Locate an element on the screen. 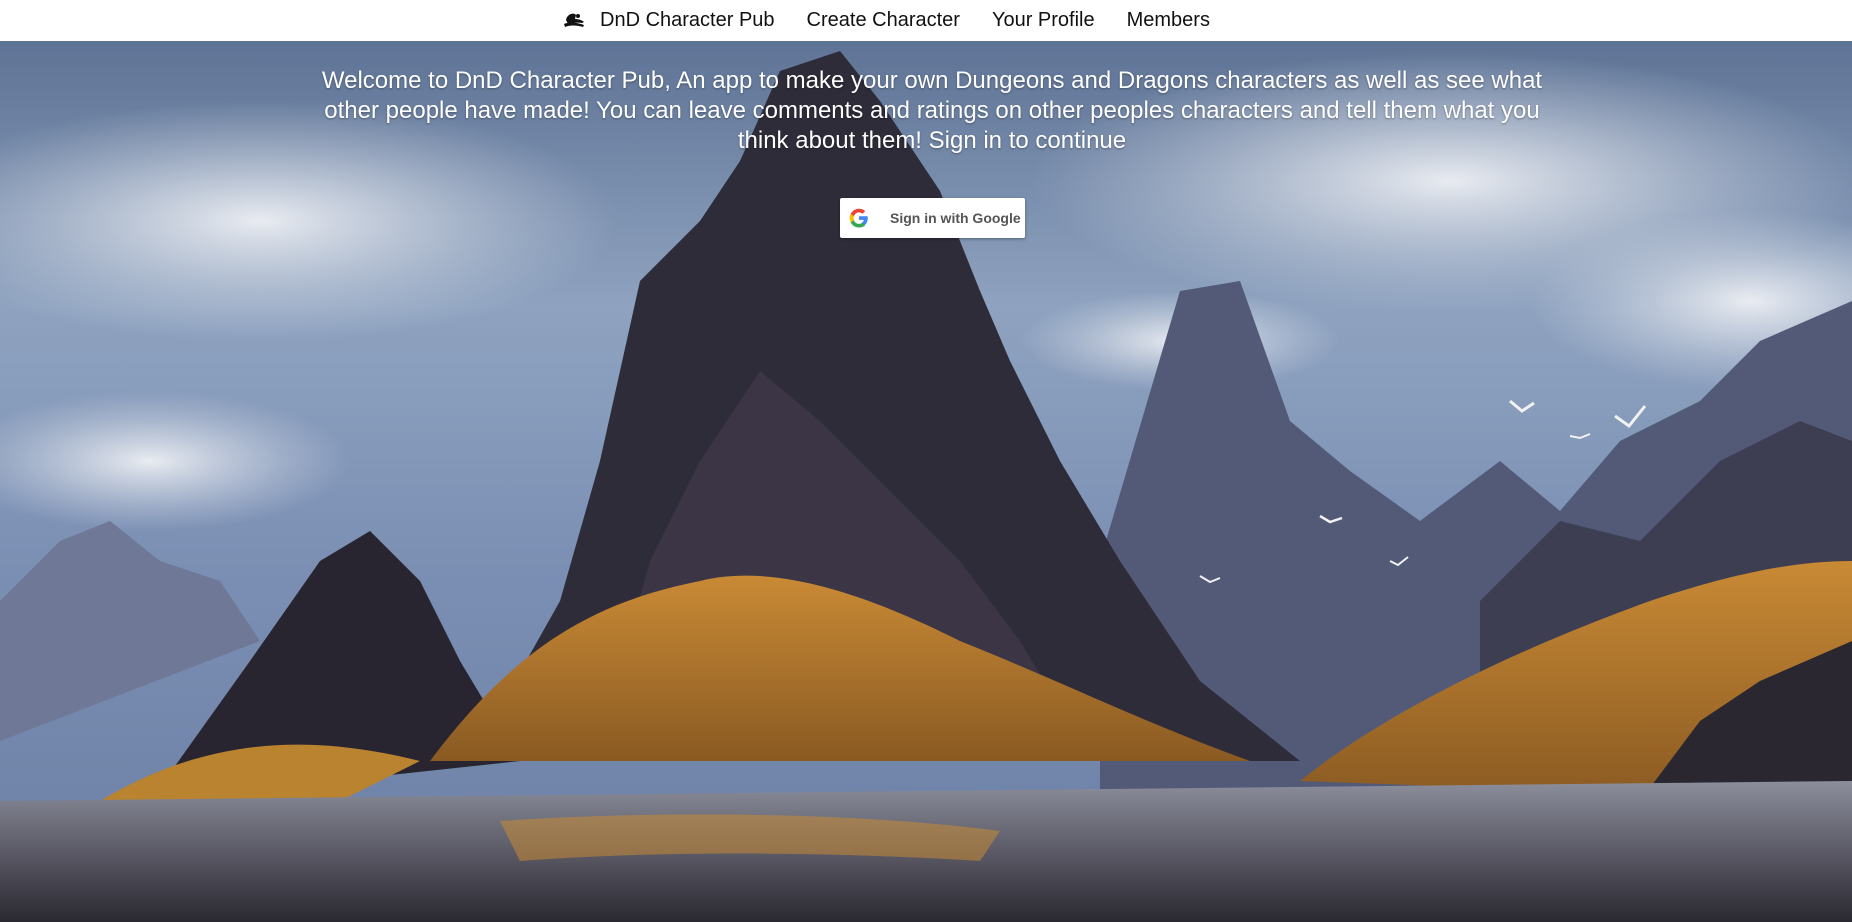 This screenshot has height=922, width=1852. google-sign-in-label: Sign in with Google is located at coordinates (955, 218).